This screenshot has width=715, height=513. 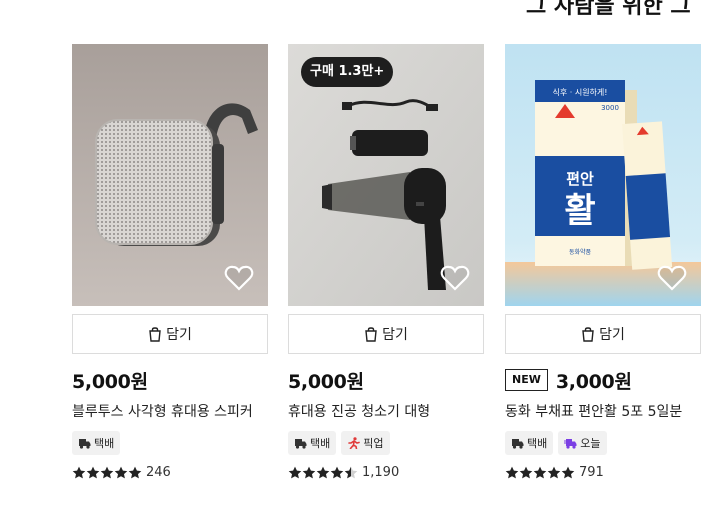 I want to click on review-count: 791, so click(x=591, y=472).